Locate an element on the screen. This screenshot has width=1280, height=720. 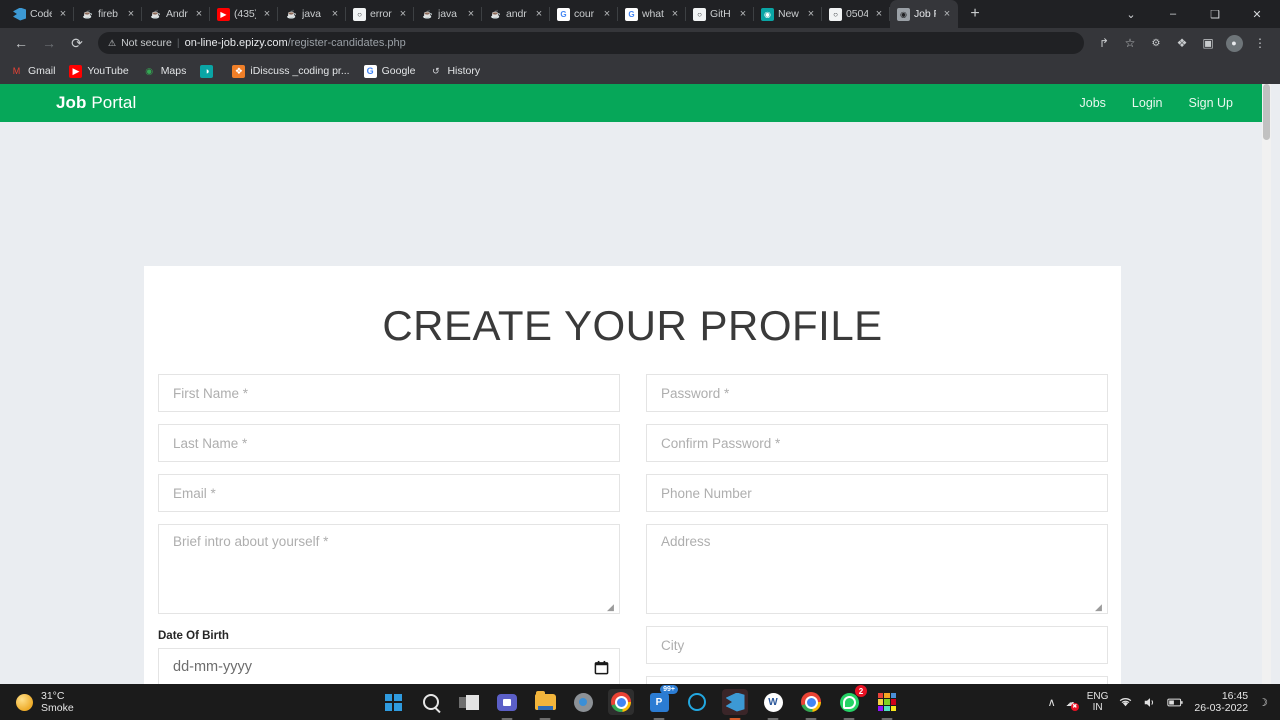
scrollbar-thumb is located at coordinates (1266, 112).